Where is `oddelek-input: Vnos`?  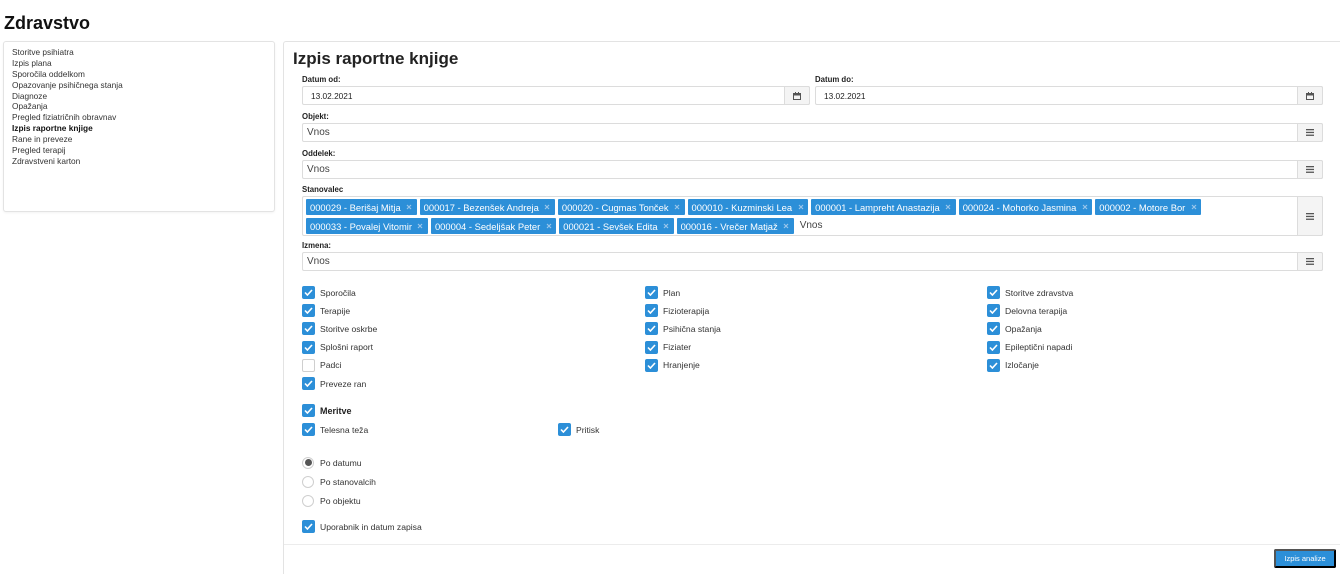
oddelek-input: Vnos is located at coordinates (812, 169).